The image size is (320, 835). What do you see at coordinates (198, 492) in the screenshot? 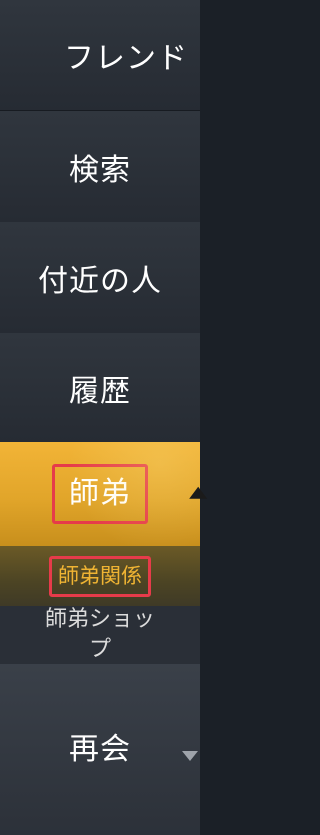
I see `caret-up-icon` at bounding box center [198, 492].